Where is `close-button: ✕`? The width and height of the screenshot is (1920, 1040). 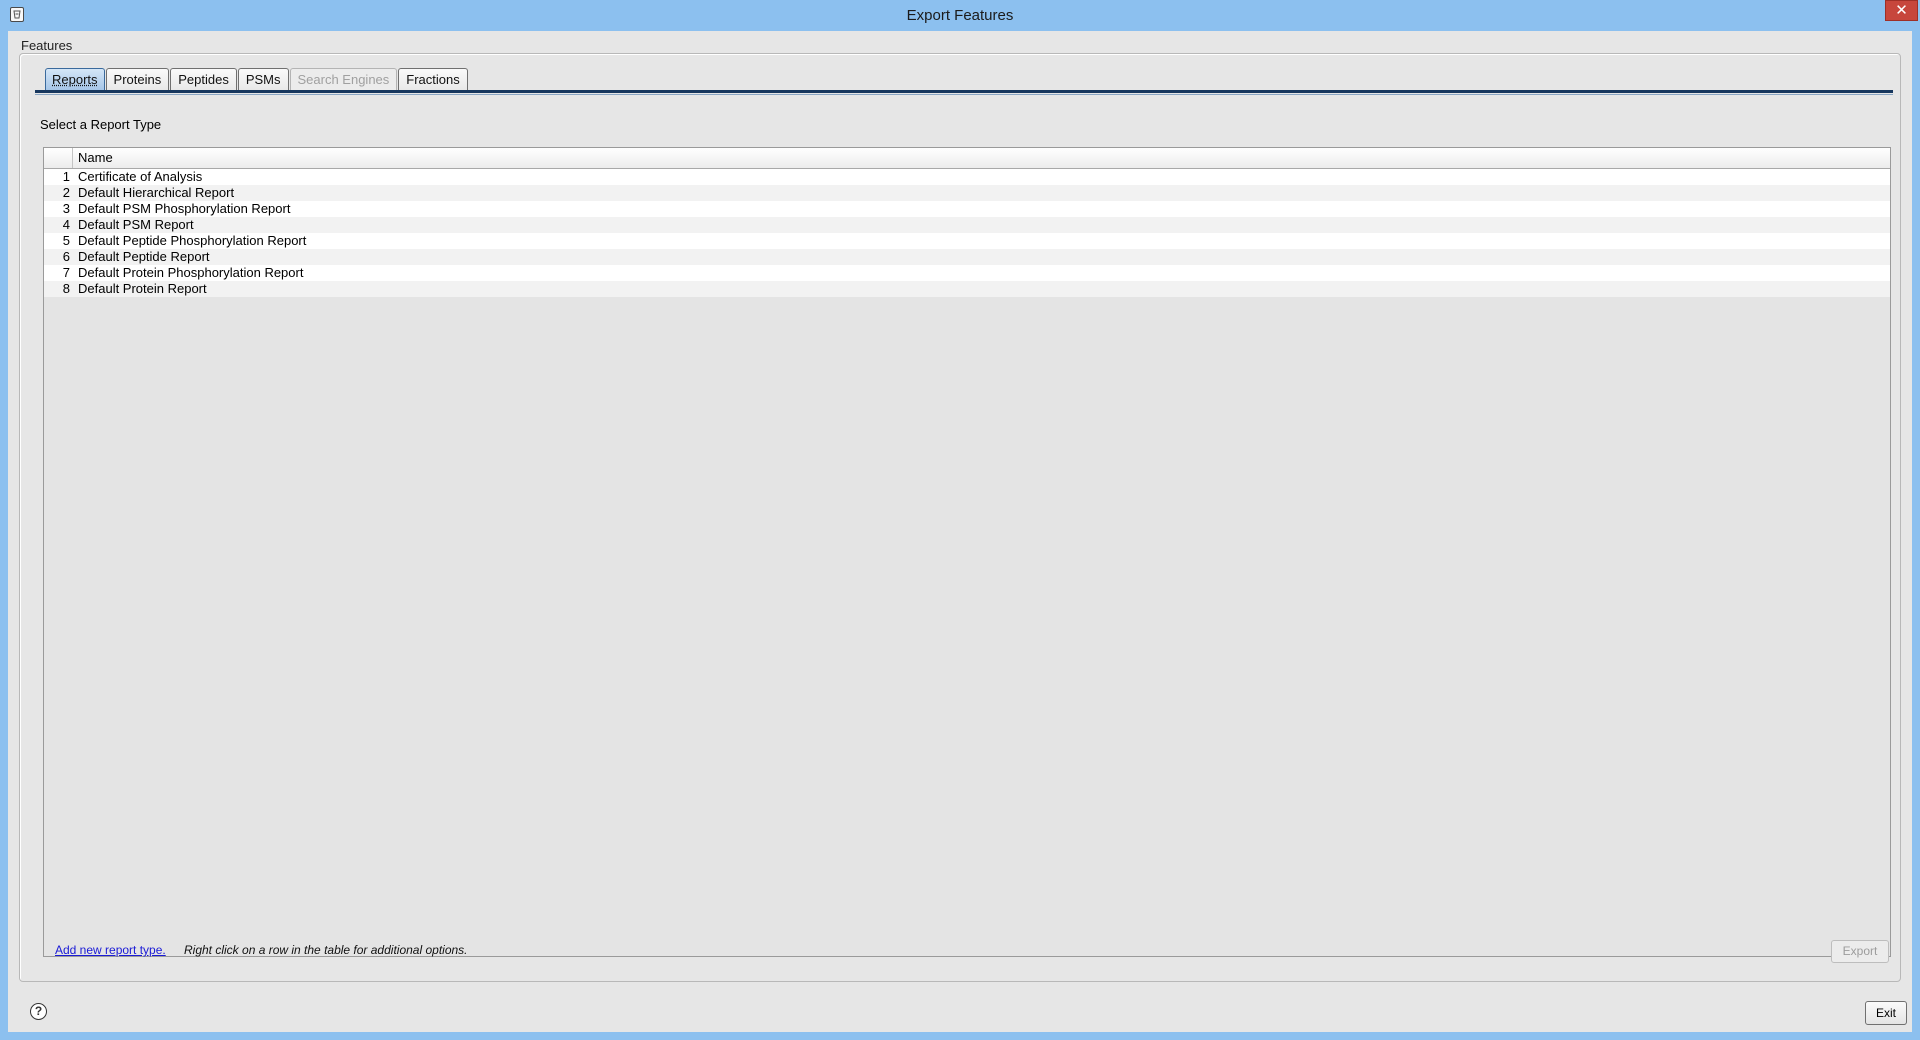 close-button: ✕ is located at coordinates (1901, 10).